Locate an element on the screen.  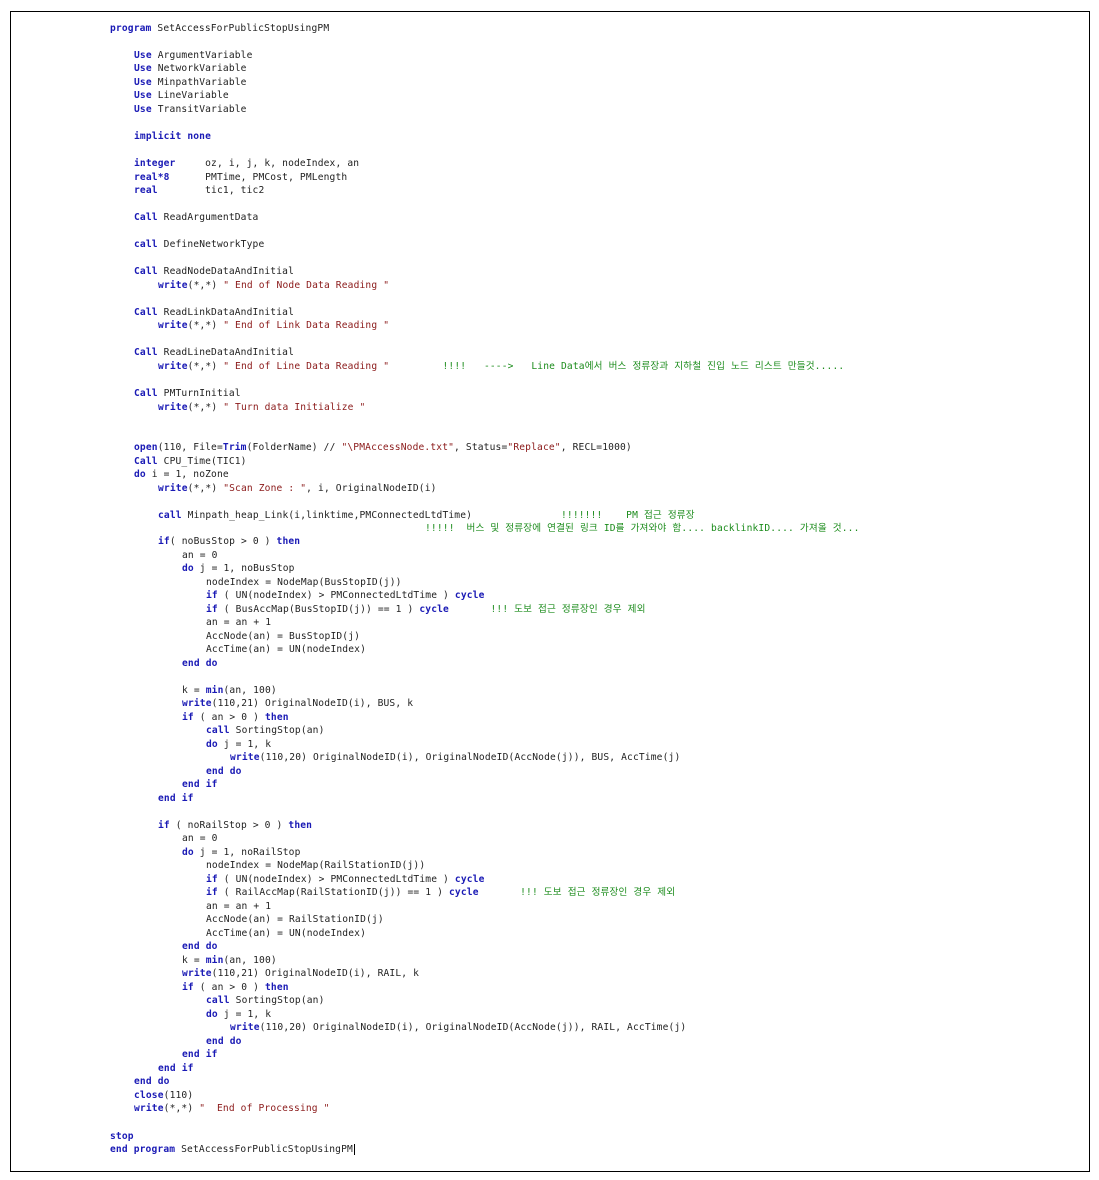
code-keyword: Trim is located at coordinates (234, 447).